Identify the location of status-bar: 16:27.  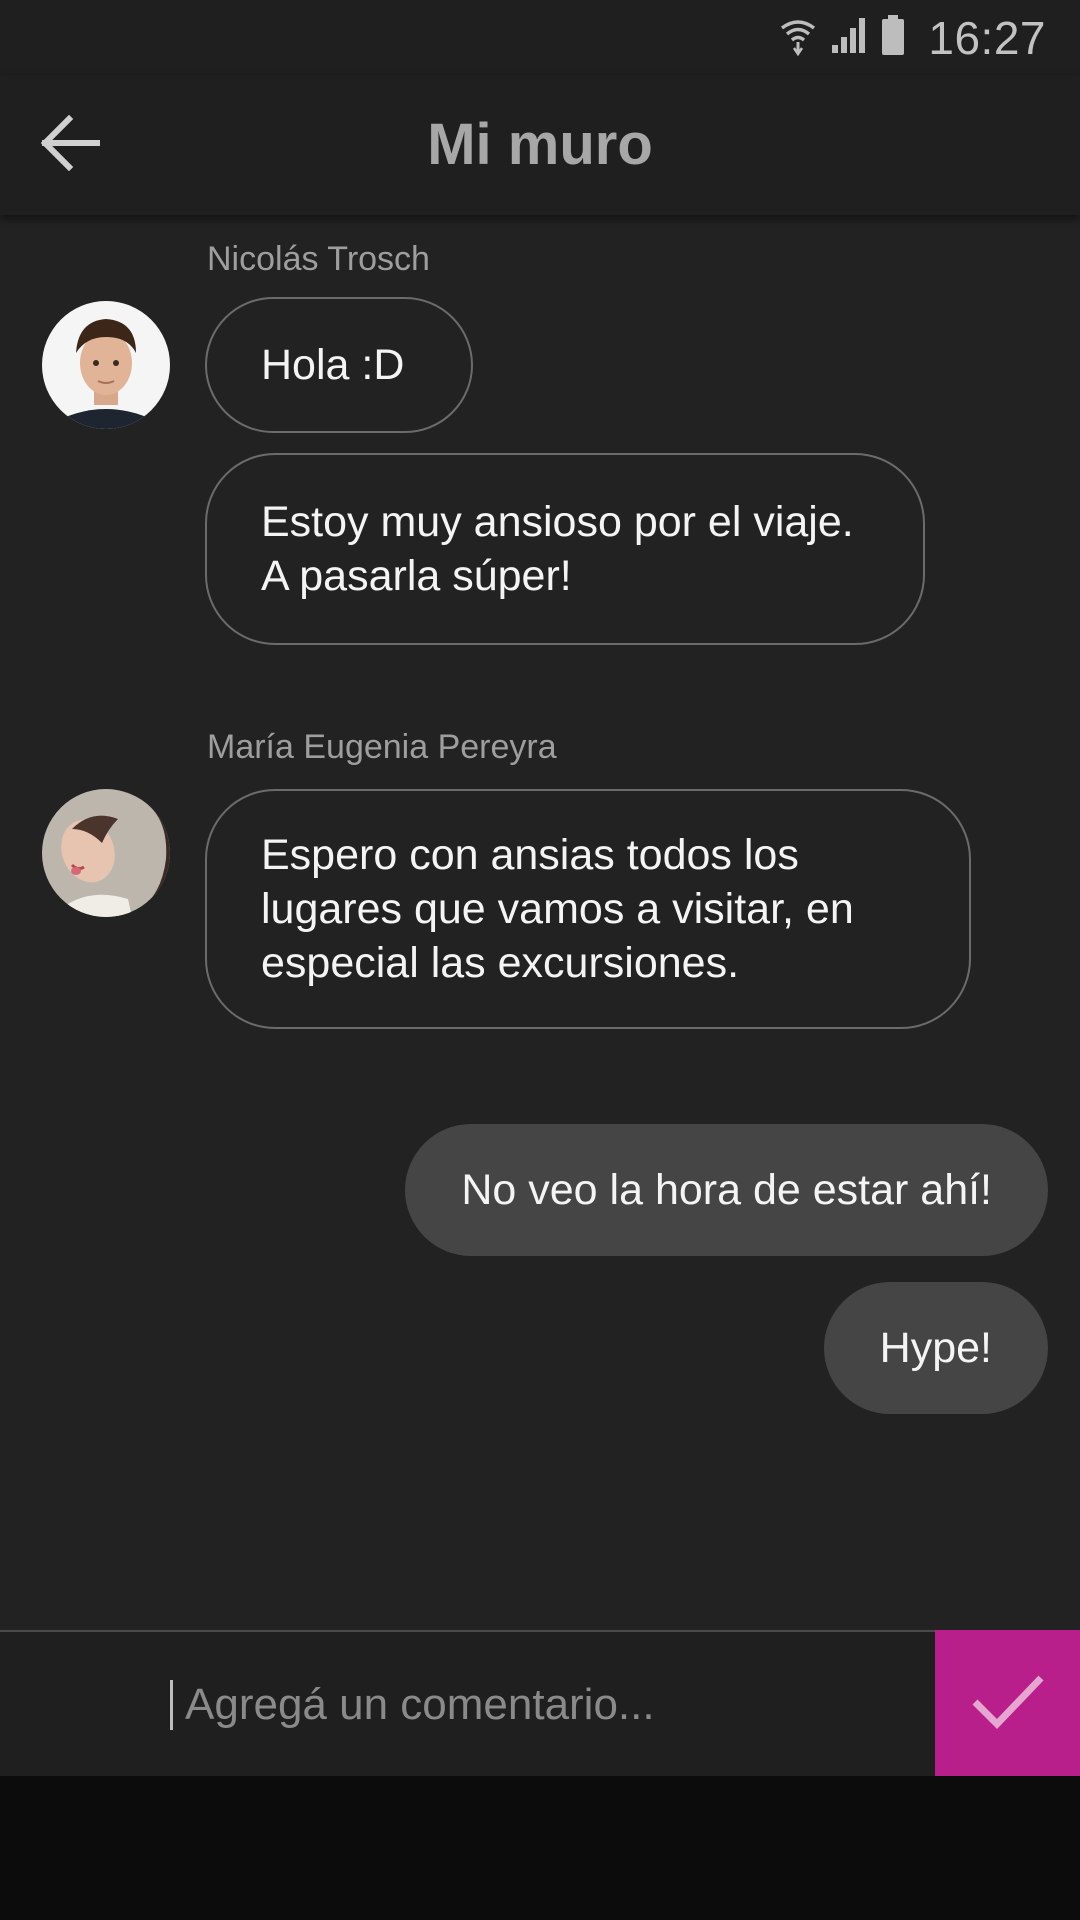
(540, 37).